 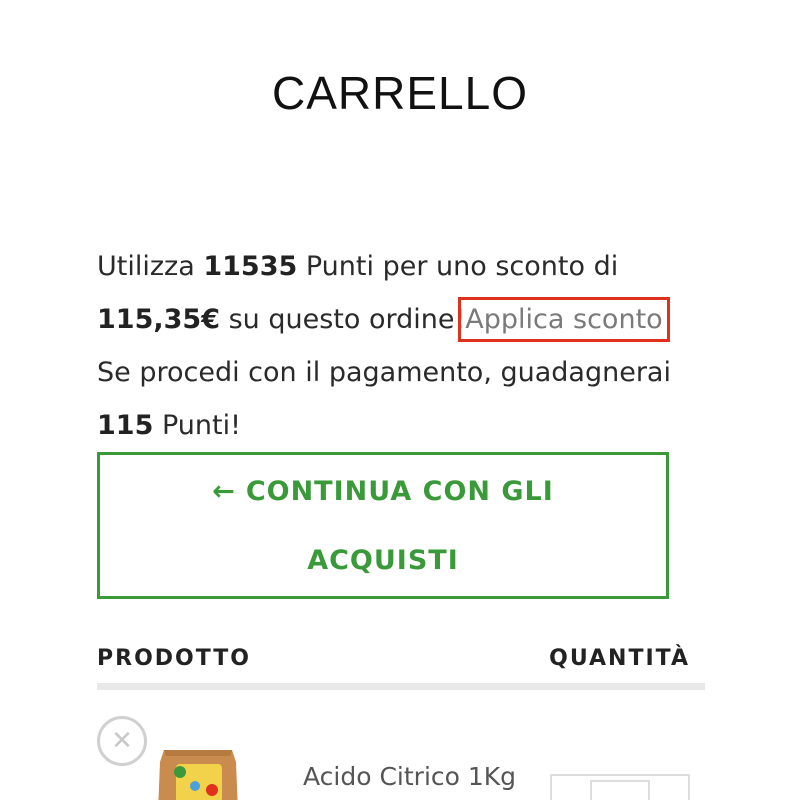 What do you see at coordinates (347, 319) in the screenshot?
I see `order-suffix: su questo ordine!` at bounding box center [347, 319].